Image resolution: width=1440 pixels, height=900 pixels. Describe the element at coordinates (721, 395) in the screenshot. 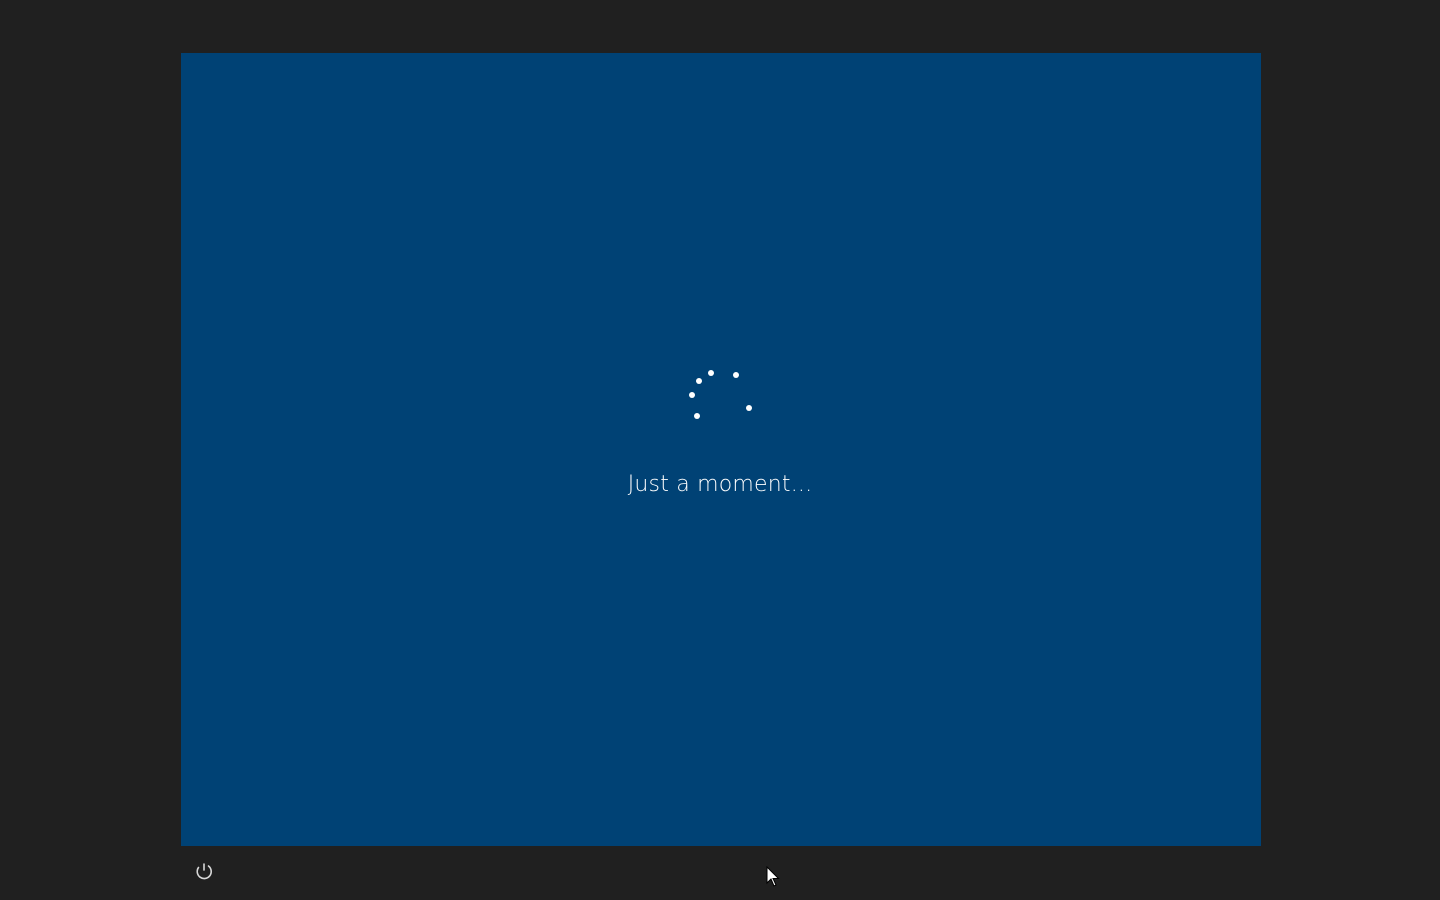

I see `loading-spinner-icon` at that location.